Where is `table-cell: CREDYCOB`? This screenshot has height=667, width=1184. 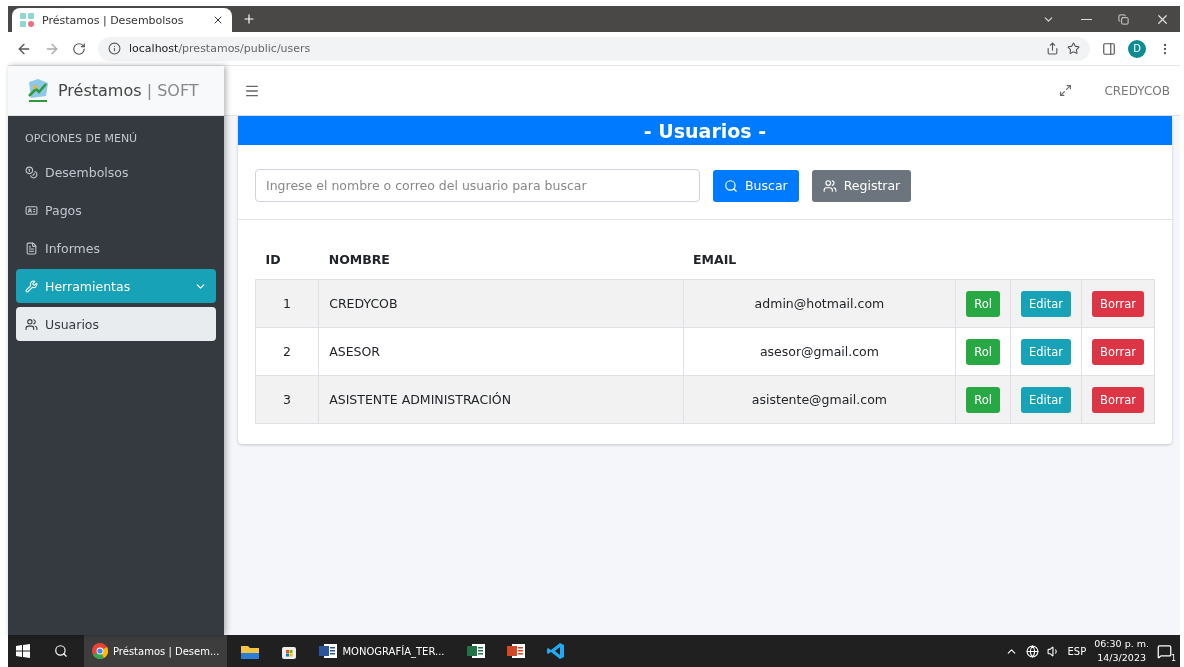
table-cell: CREDYCOB is located at coordinates (501, 303).